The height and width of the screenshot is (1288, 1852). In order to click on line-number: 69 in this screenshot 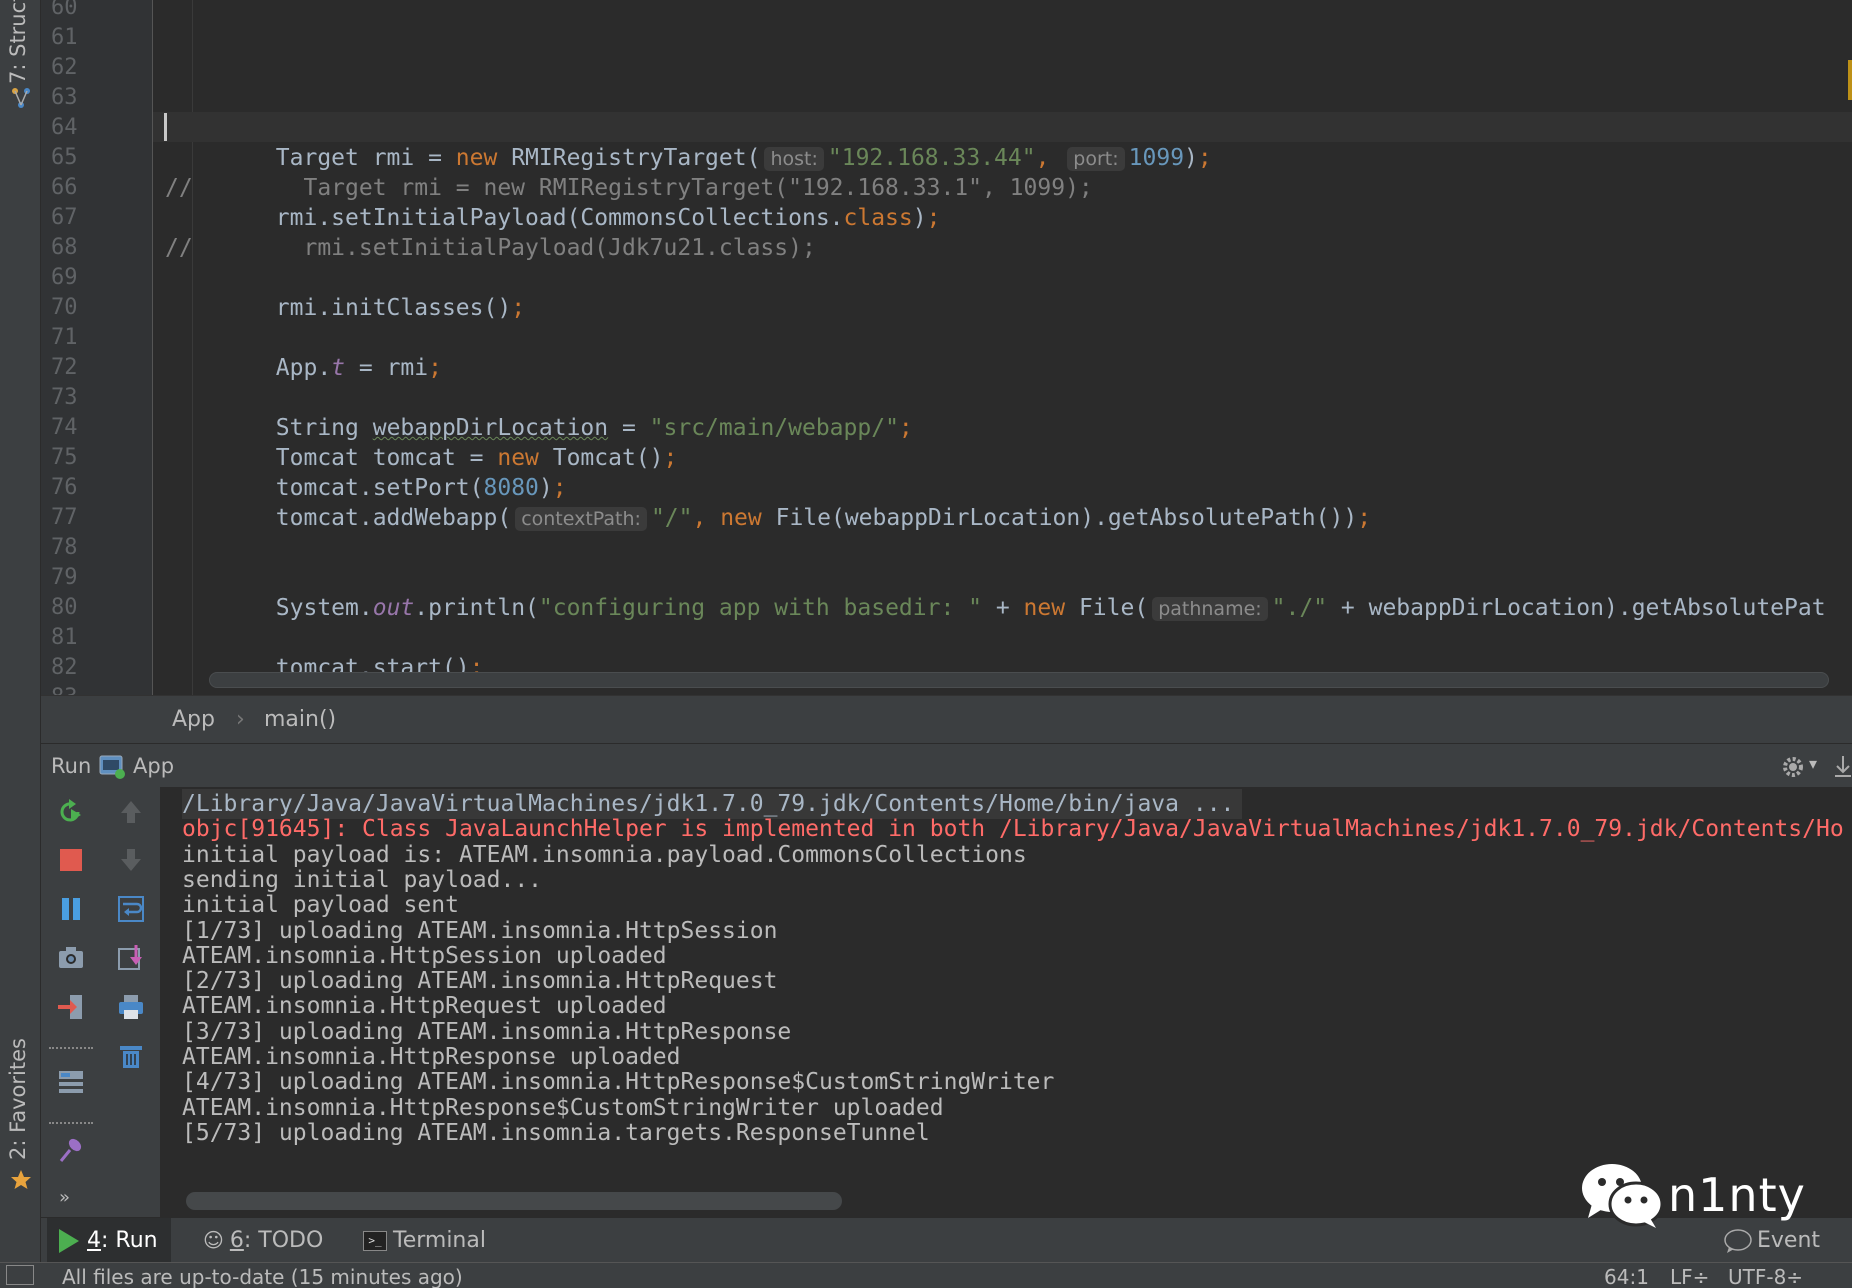, I will do `click(64, 277)`.